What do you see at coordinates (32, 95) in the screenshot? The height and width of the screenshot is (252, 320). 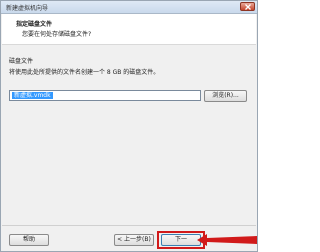 I see `disk-file-value: 新虚拟.vmdk` at bounding box center [32, 95].